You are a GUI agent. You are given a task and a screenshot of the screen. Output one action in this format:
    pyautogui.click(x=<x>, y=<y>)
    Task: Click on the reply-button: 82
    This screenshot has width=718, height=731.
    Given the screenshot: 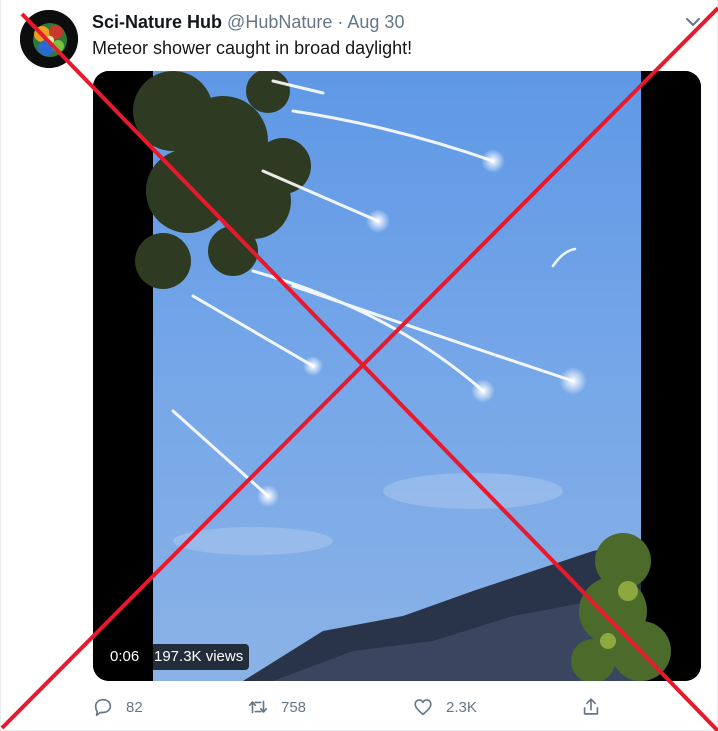 What is the action you would take?
    pyautogui.click(x=117, y=707)
    